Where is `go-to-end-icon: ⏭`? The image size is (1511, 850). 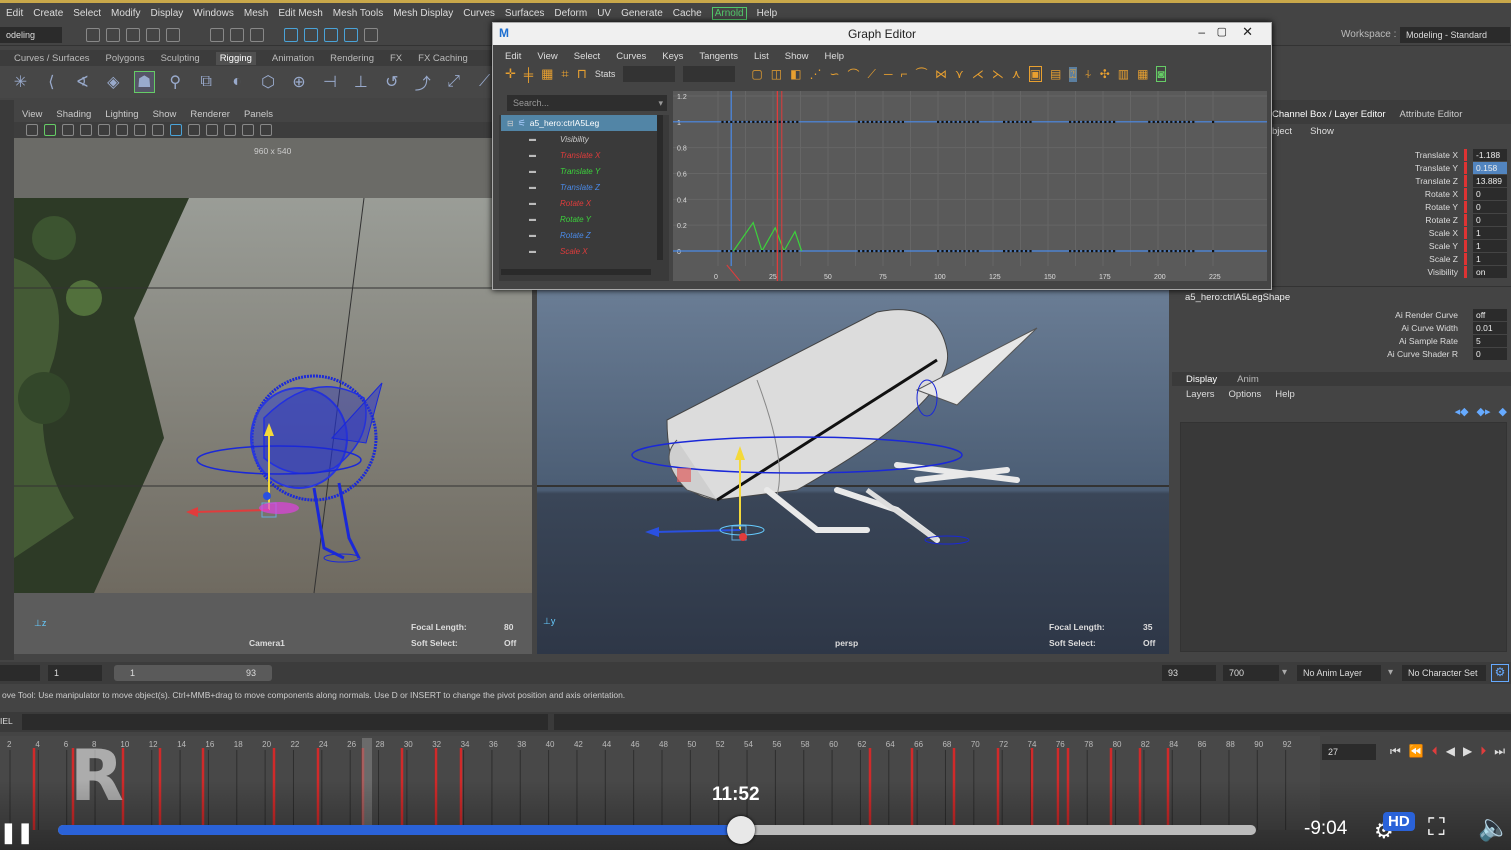 go-to-end-icon: ⏭ is located at coordinates (1499, 751).